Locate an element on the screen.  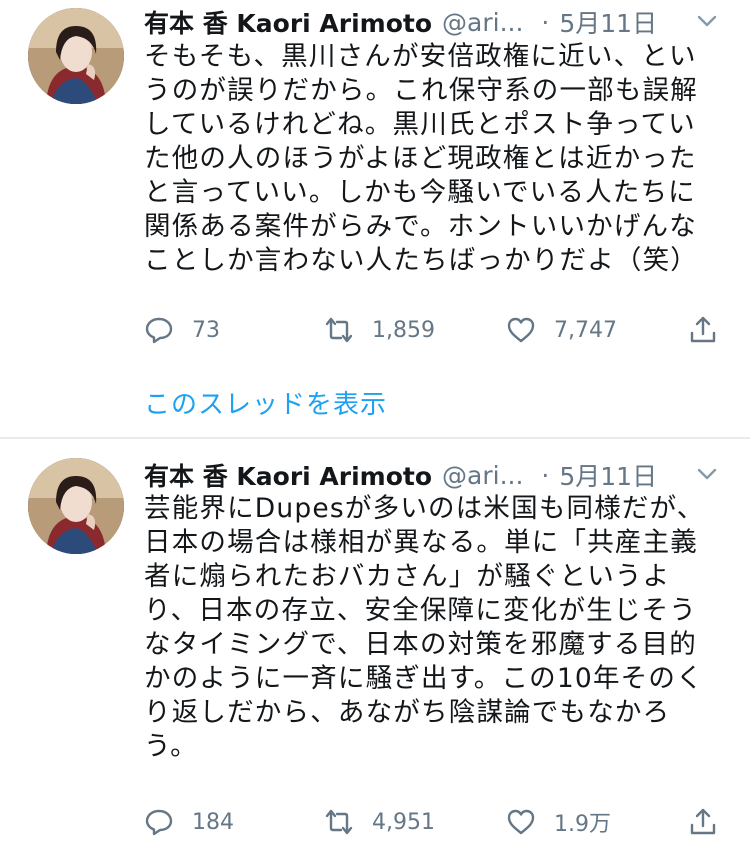
like-button: 1.9万 is located at coordinates (558, 822).